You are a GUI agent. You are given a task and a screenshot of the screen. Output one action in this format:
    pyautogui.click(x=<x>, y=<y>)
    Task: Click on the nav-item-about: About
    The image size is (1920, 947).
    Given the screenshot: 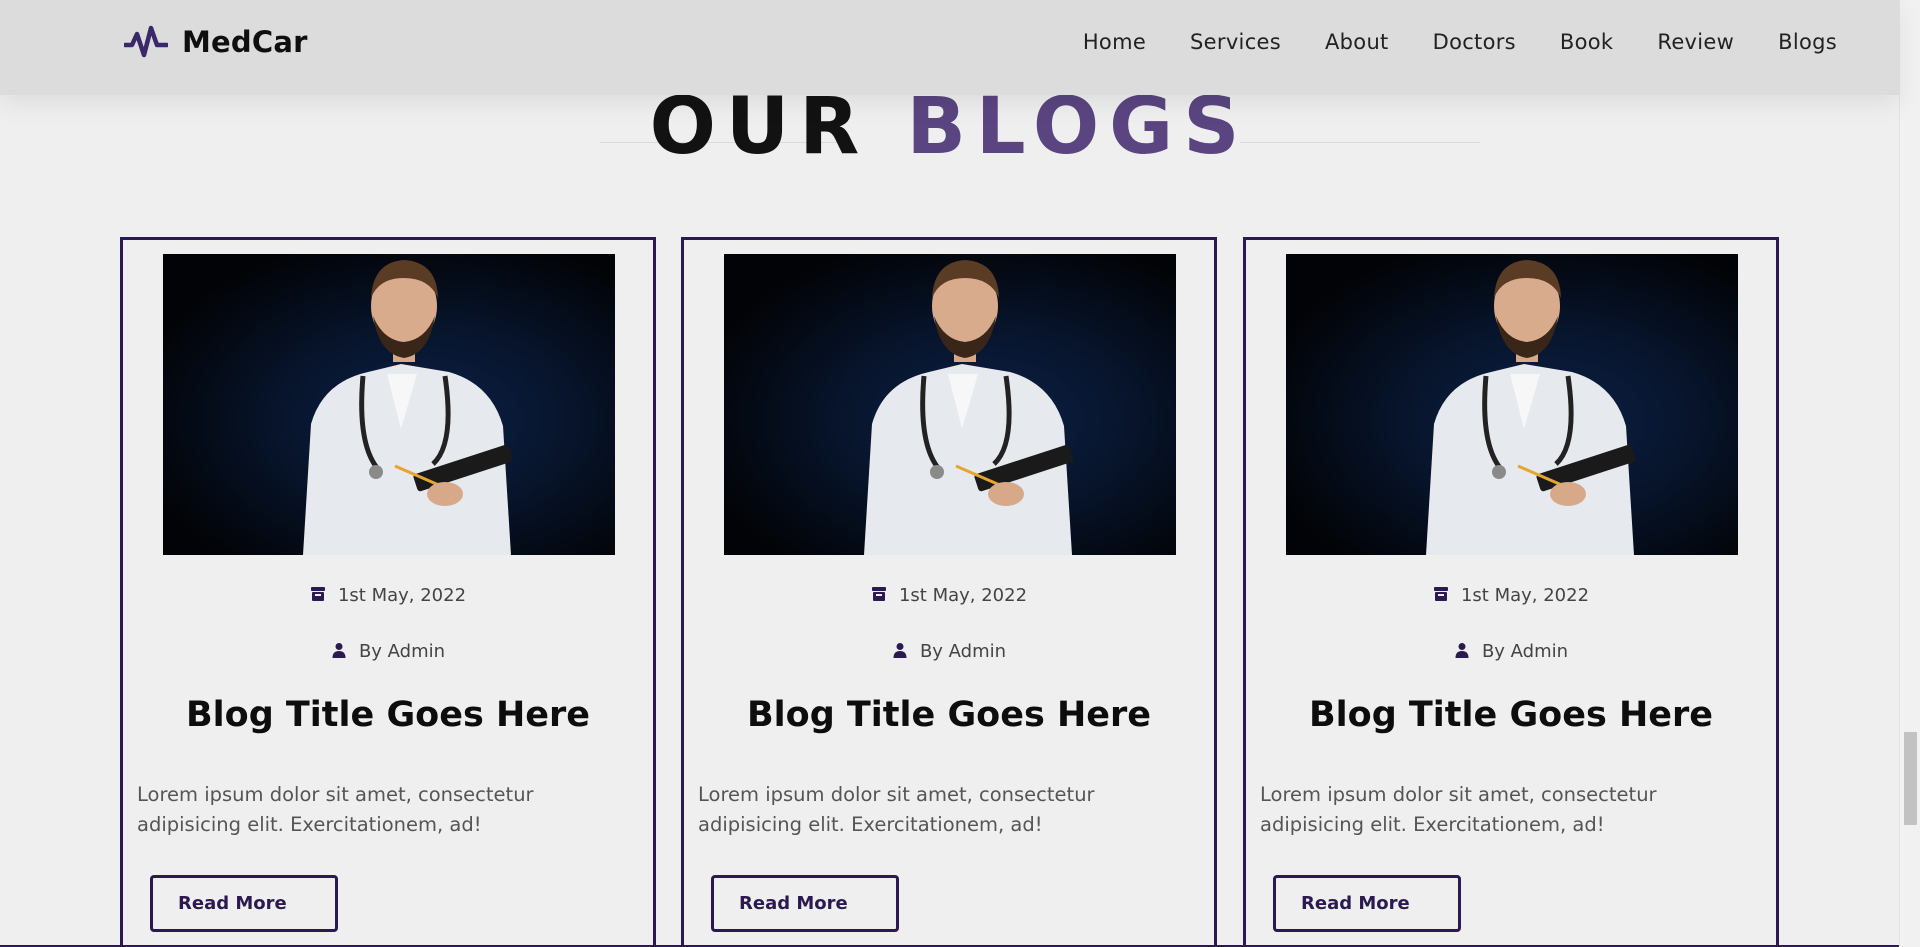 What is the action you would take?
    pyautogui.click(x=1357, y=42)
    